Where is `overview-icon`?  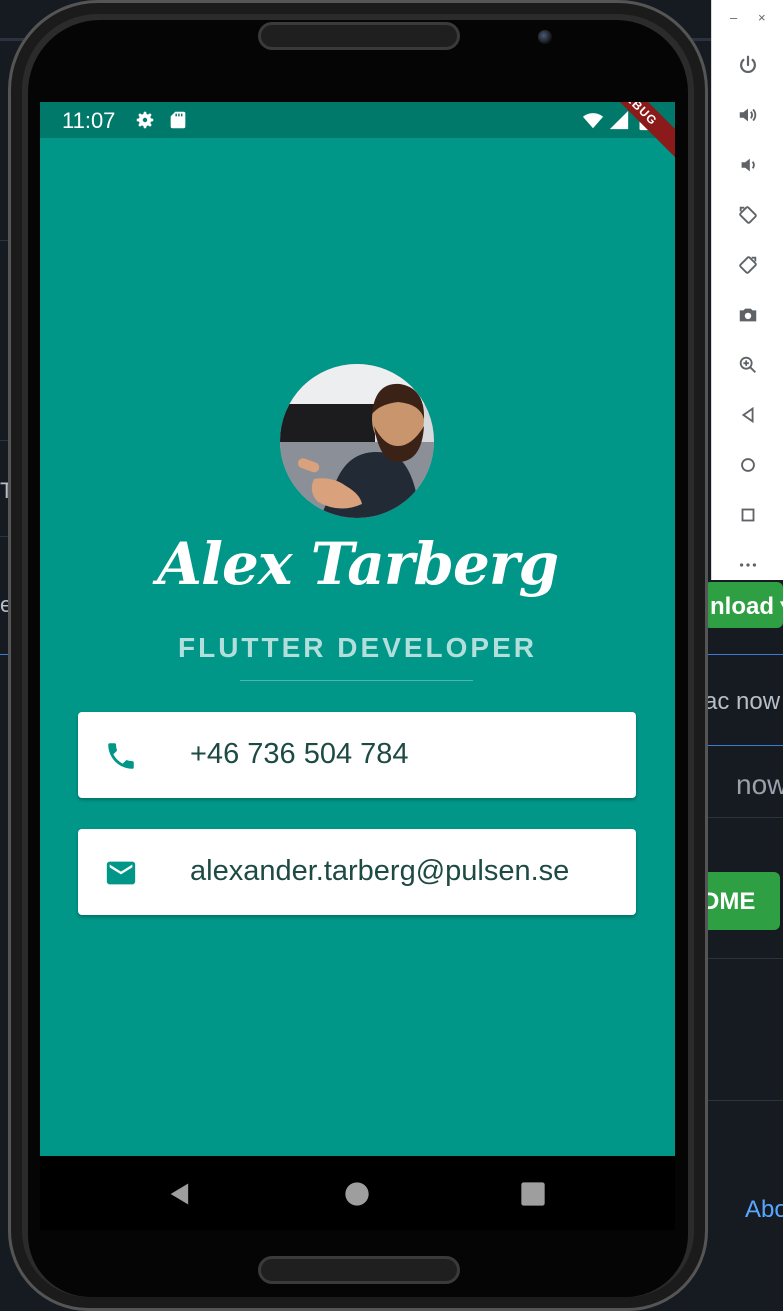
overview-icon is located at coordinates (748, 515).